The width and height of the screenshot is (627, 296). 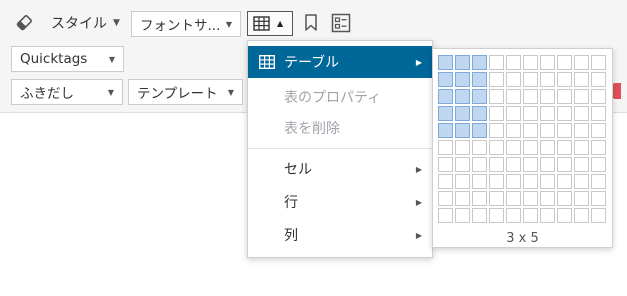 I want to click on menu-item-cell: セル ▶, so click(x=340, y=169).